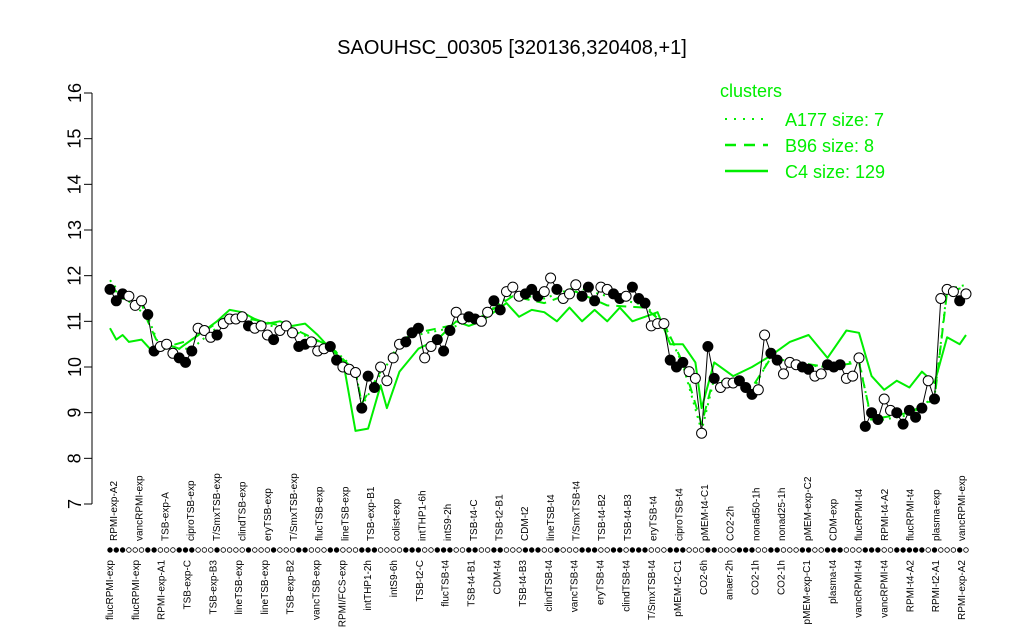 Image resolution: width=1024 pixels, height=640 pixels. I want to click on x-label-bottom: vancRPMI-t4, so click(885, 589).